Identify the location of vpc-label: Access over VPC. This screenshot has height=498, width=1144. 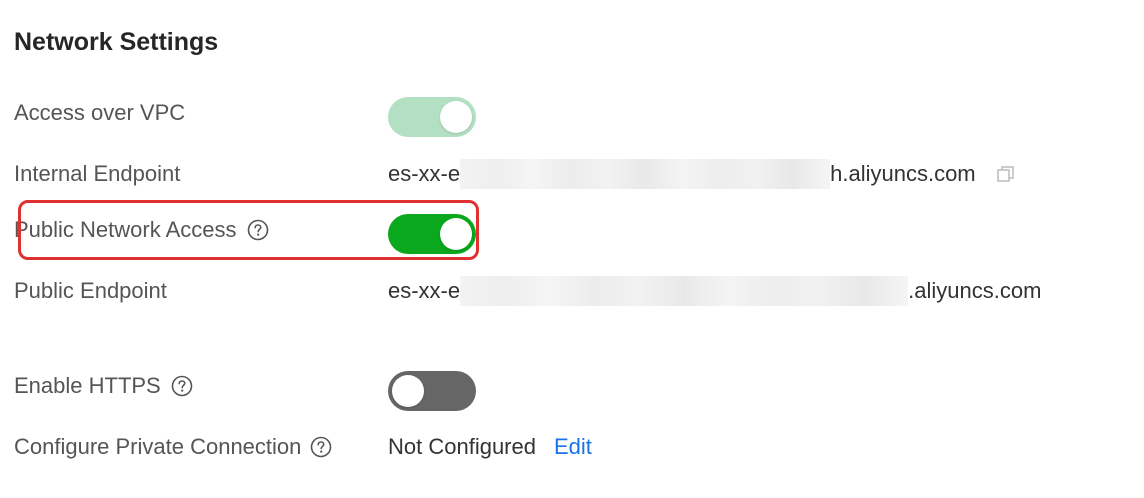
(99, 113).